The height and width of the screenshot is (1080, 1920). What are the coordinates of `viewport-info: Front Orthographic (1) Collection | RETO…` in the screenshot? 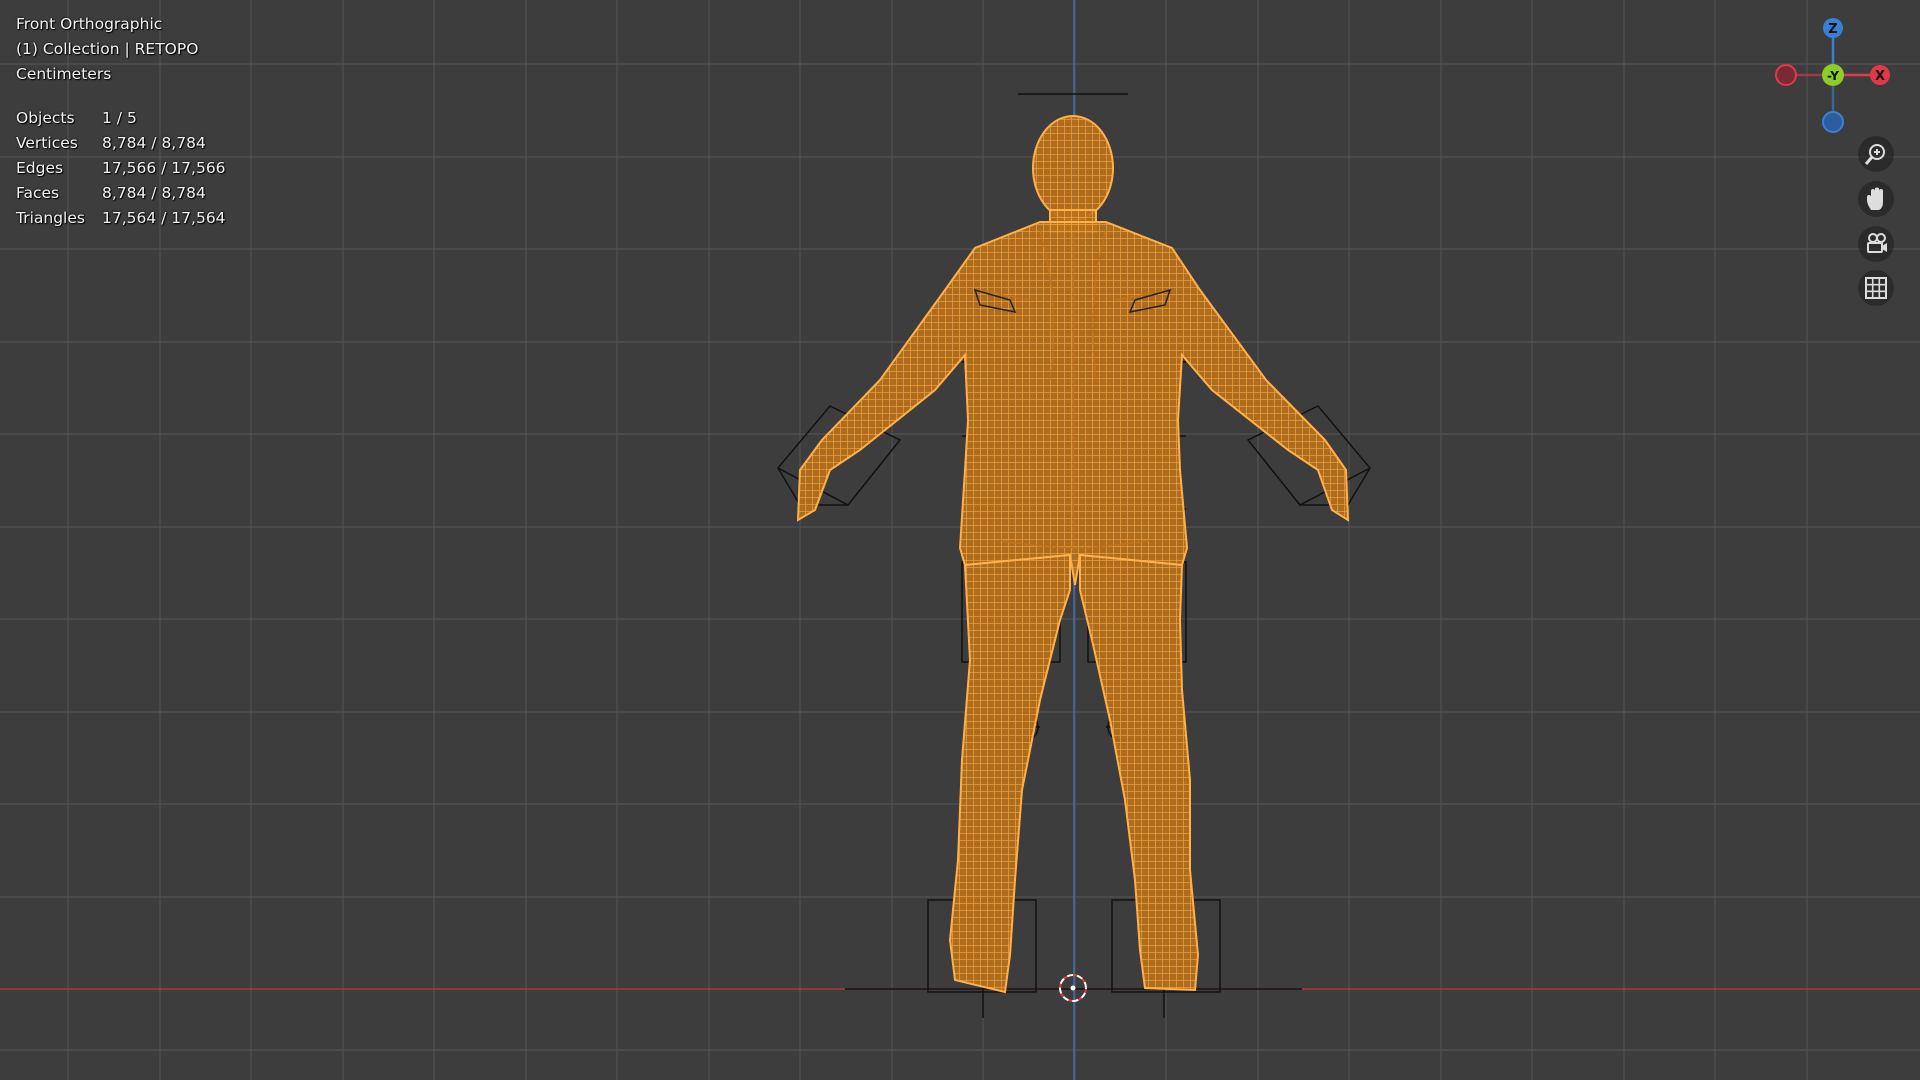 It's located at (107, 49).